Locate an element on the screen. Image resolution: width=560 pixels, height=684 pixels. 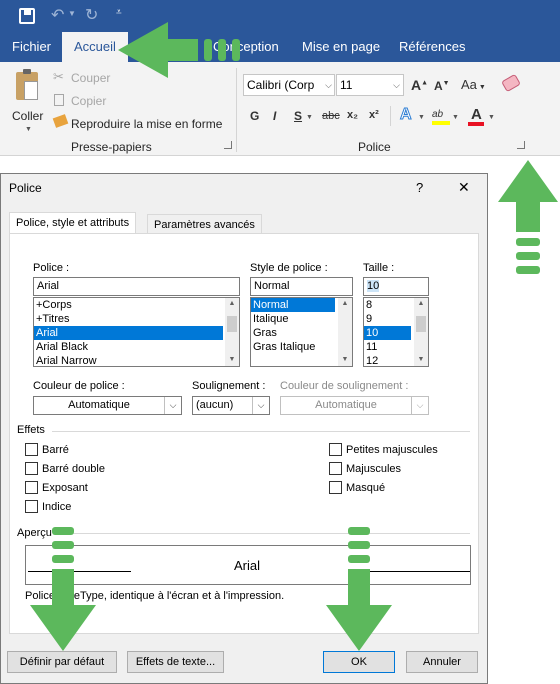
close-icon: ✕ is located at coordinates (464, 187).